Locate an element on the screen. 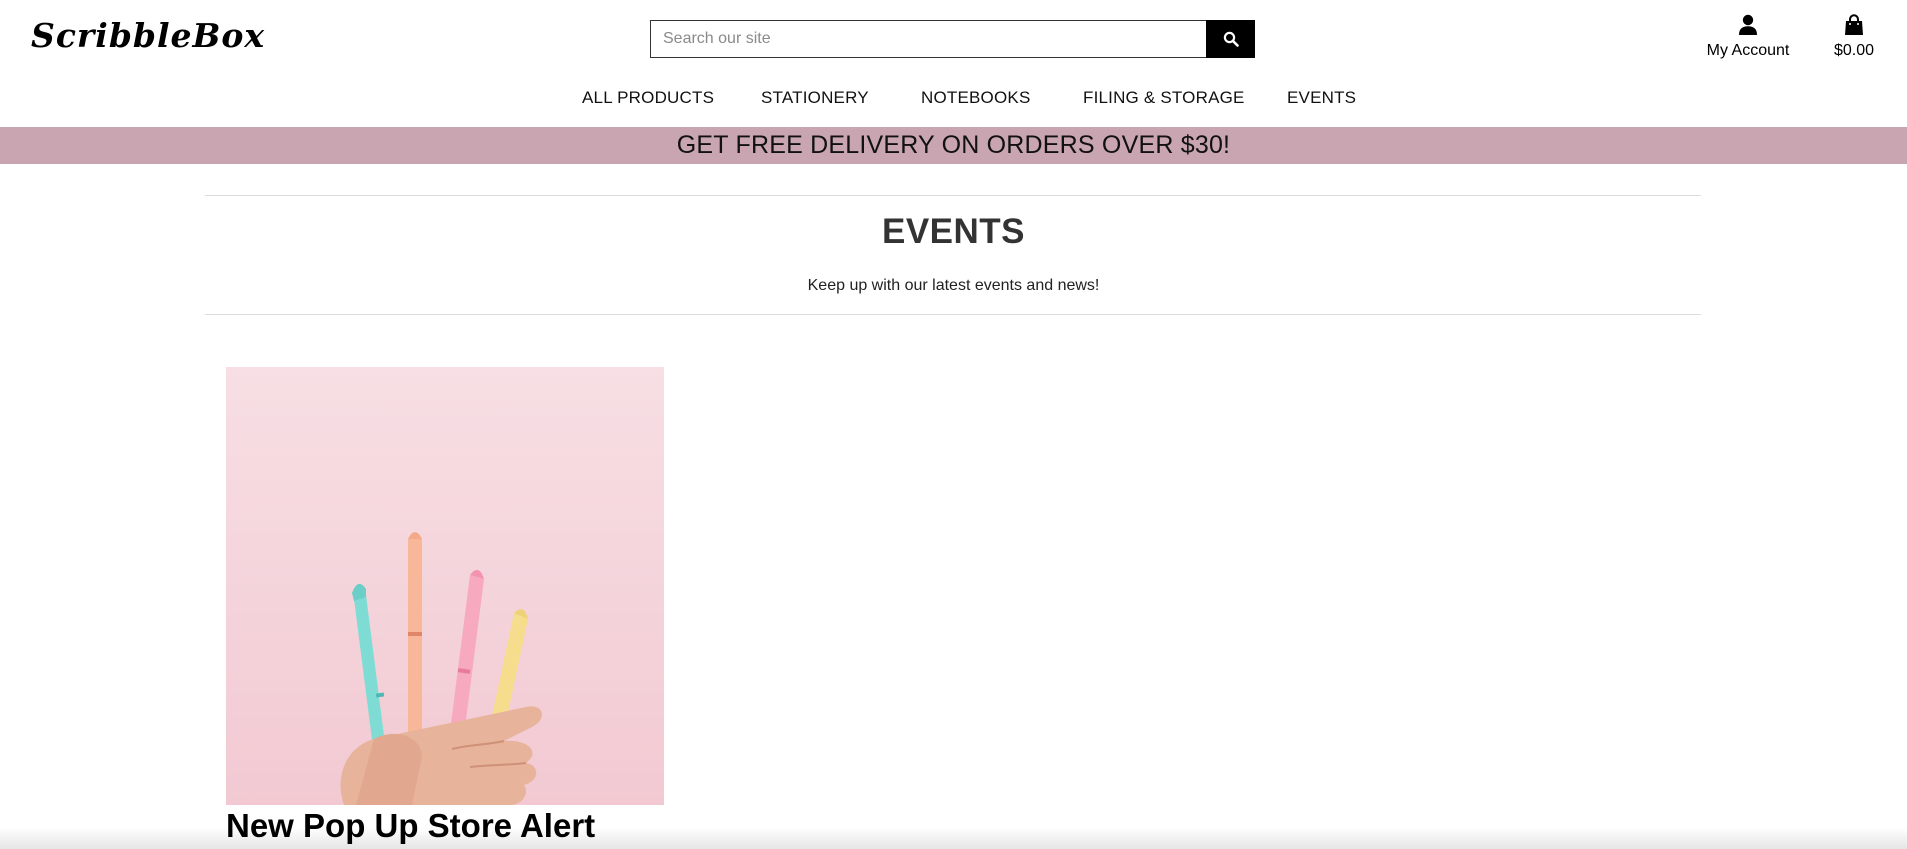  cart-total: $0.00 is located at coordinates (1854, 50).